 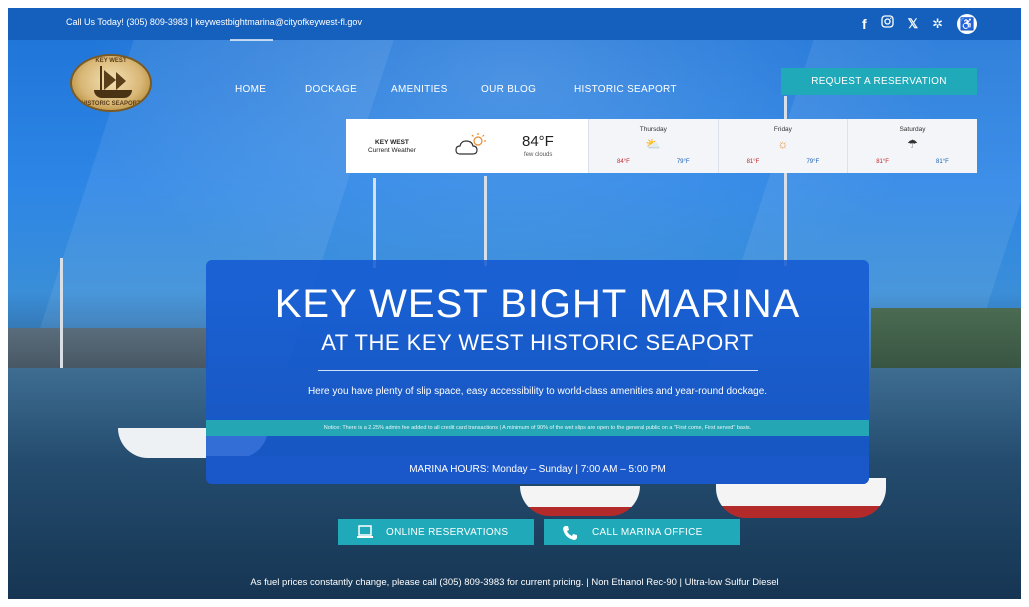 I want to click on online-reservations-label: ONLINE RESERVATIONS, so click(x=447, y=532).